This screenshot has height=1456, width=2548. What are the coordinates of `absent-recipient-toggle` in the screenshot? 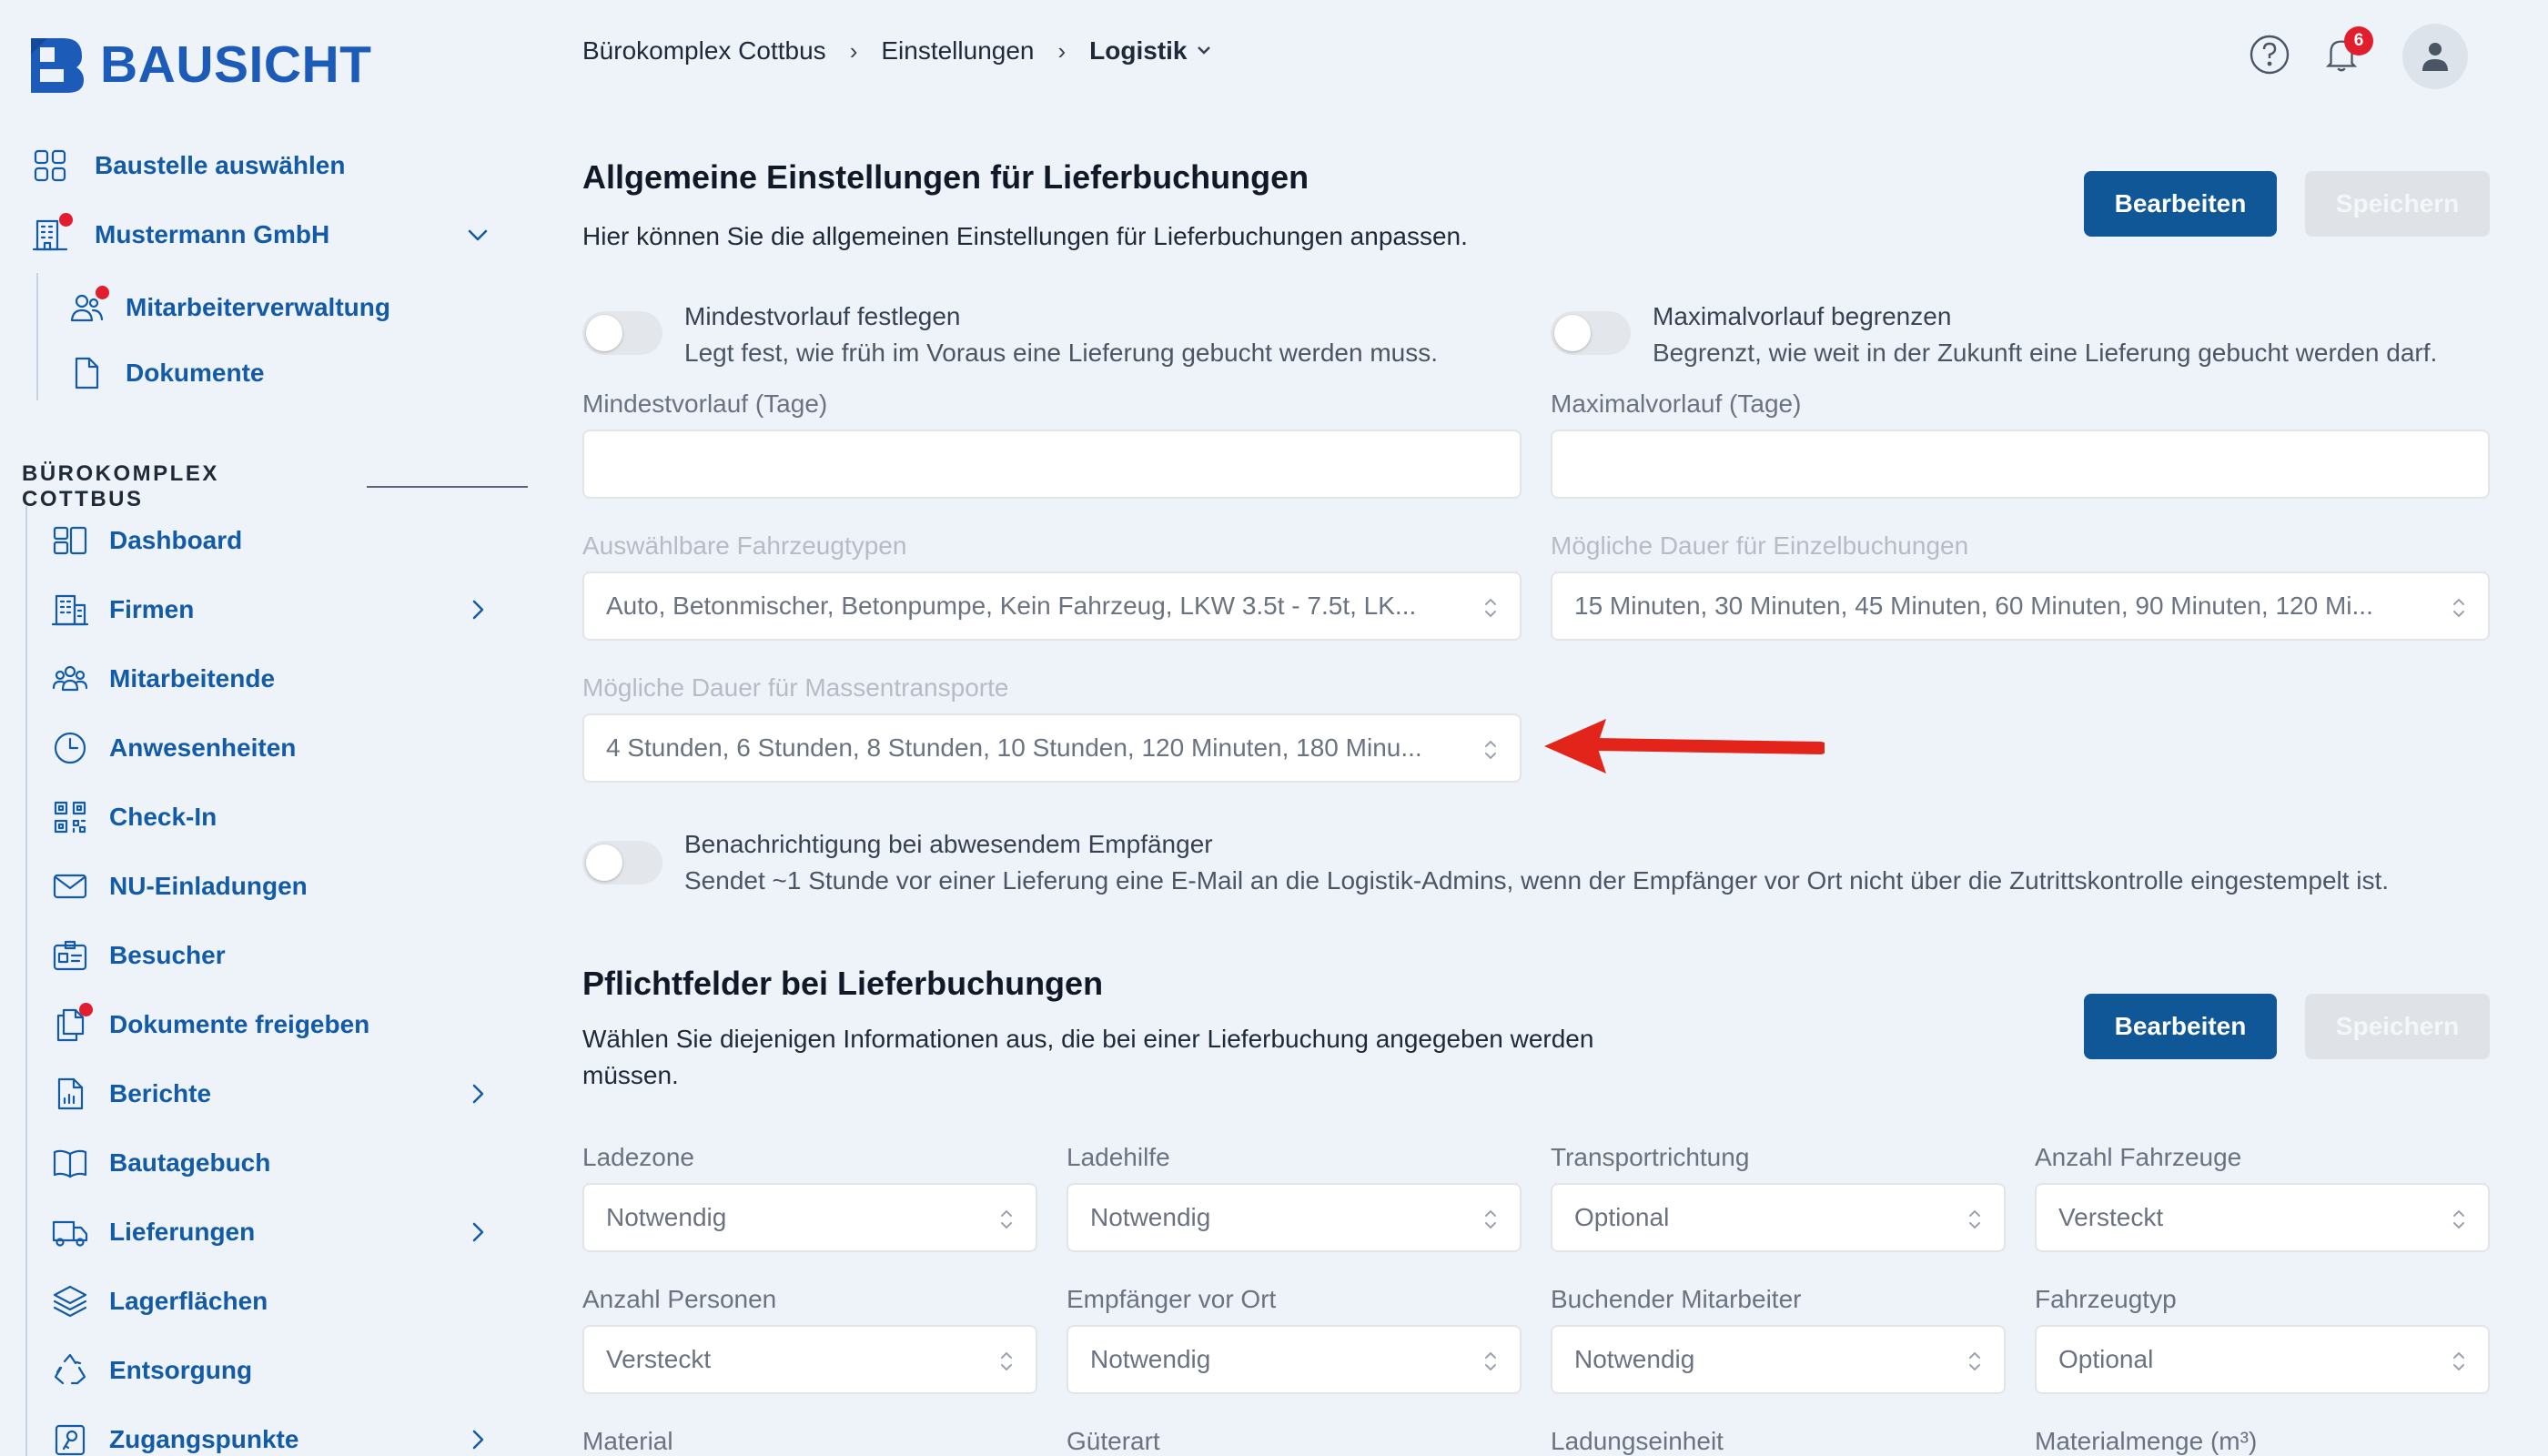 It's located at (622, 863).